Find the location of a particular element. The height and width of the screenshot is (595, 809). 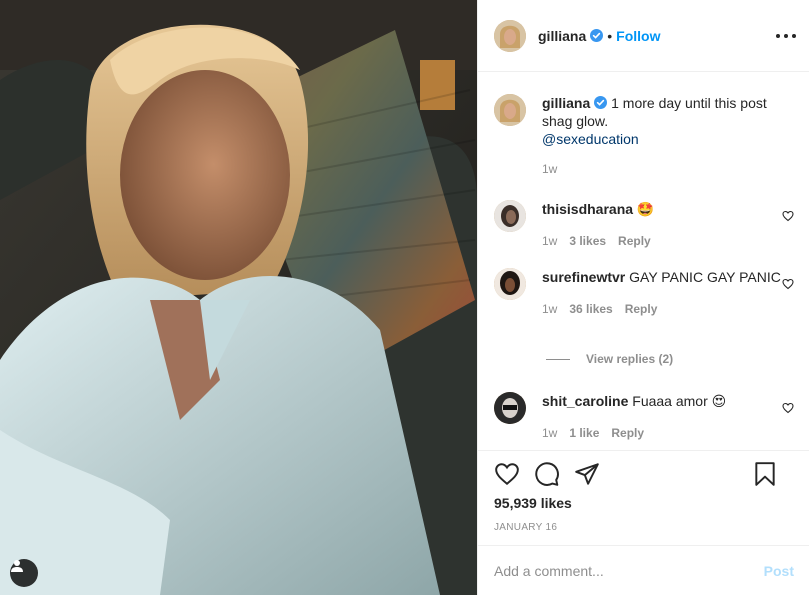

comment-likes: 3 likes is located at coordinates (587, 241).